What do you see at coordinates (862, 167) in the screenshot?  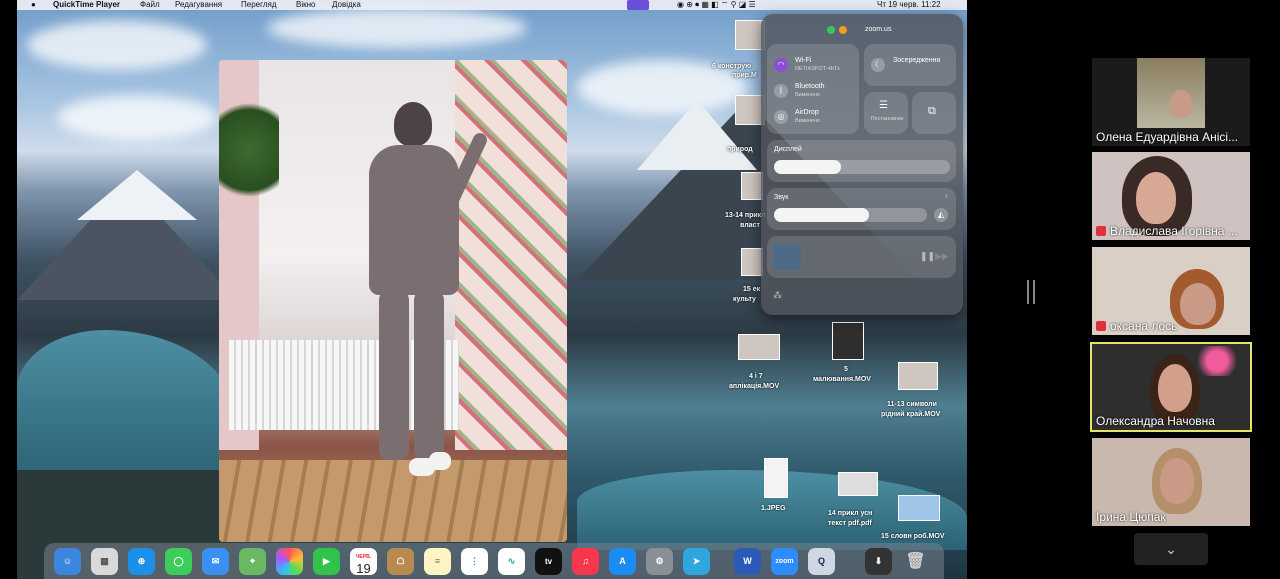 I see `display-brightness-slider` at bounding box center [862, 167].